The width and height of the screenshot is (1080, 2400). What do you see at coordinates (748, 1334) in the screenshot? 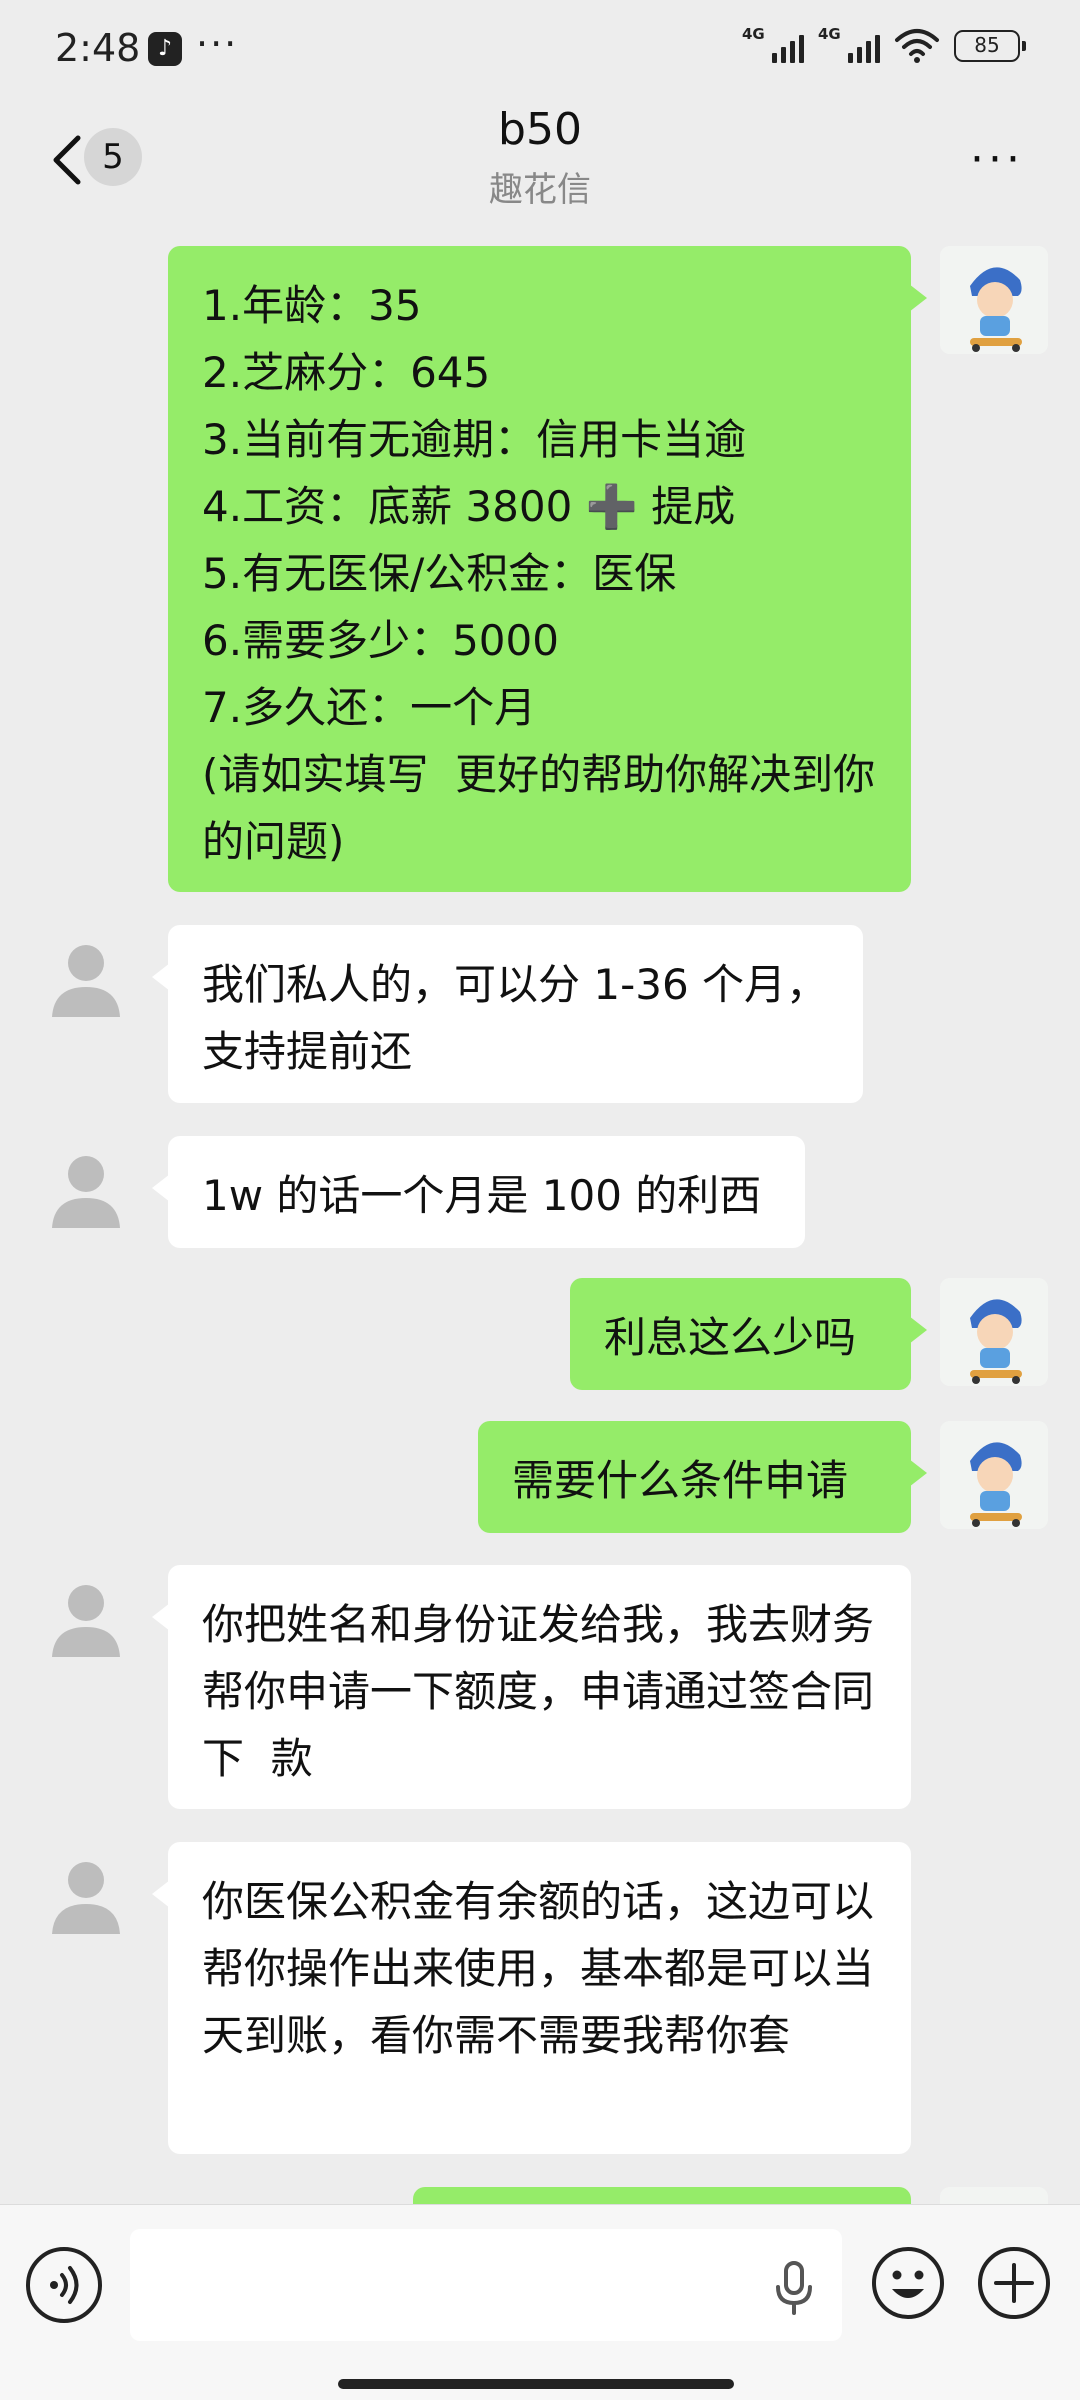
I see `message-bubble-outgoing: 利息这么少吗` at bounding box center [748, 1334].